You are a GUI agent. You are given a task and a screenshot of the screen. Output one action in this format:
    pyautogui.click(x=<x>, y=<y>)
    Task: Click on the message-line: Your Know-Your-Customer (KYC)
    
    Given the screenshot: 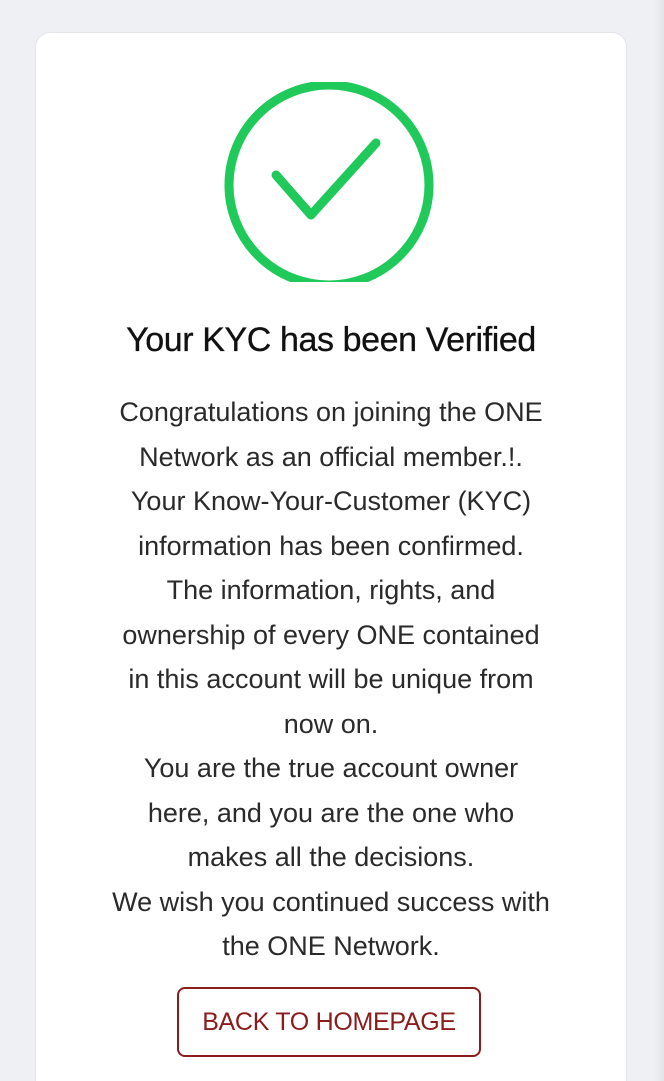 What is the action you would take?
    pyautogui.click(x=331, y=501)
    